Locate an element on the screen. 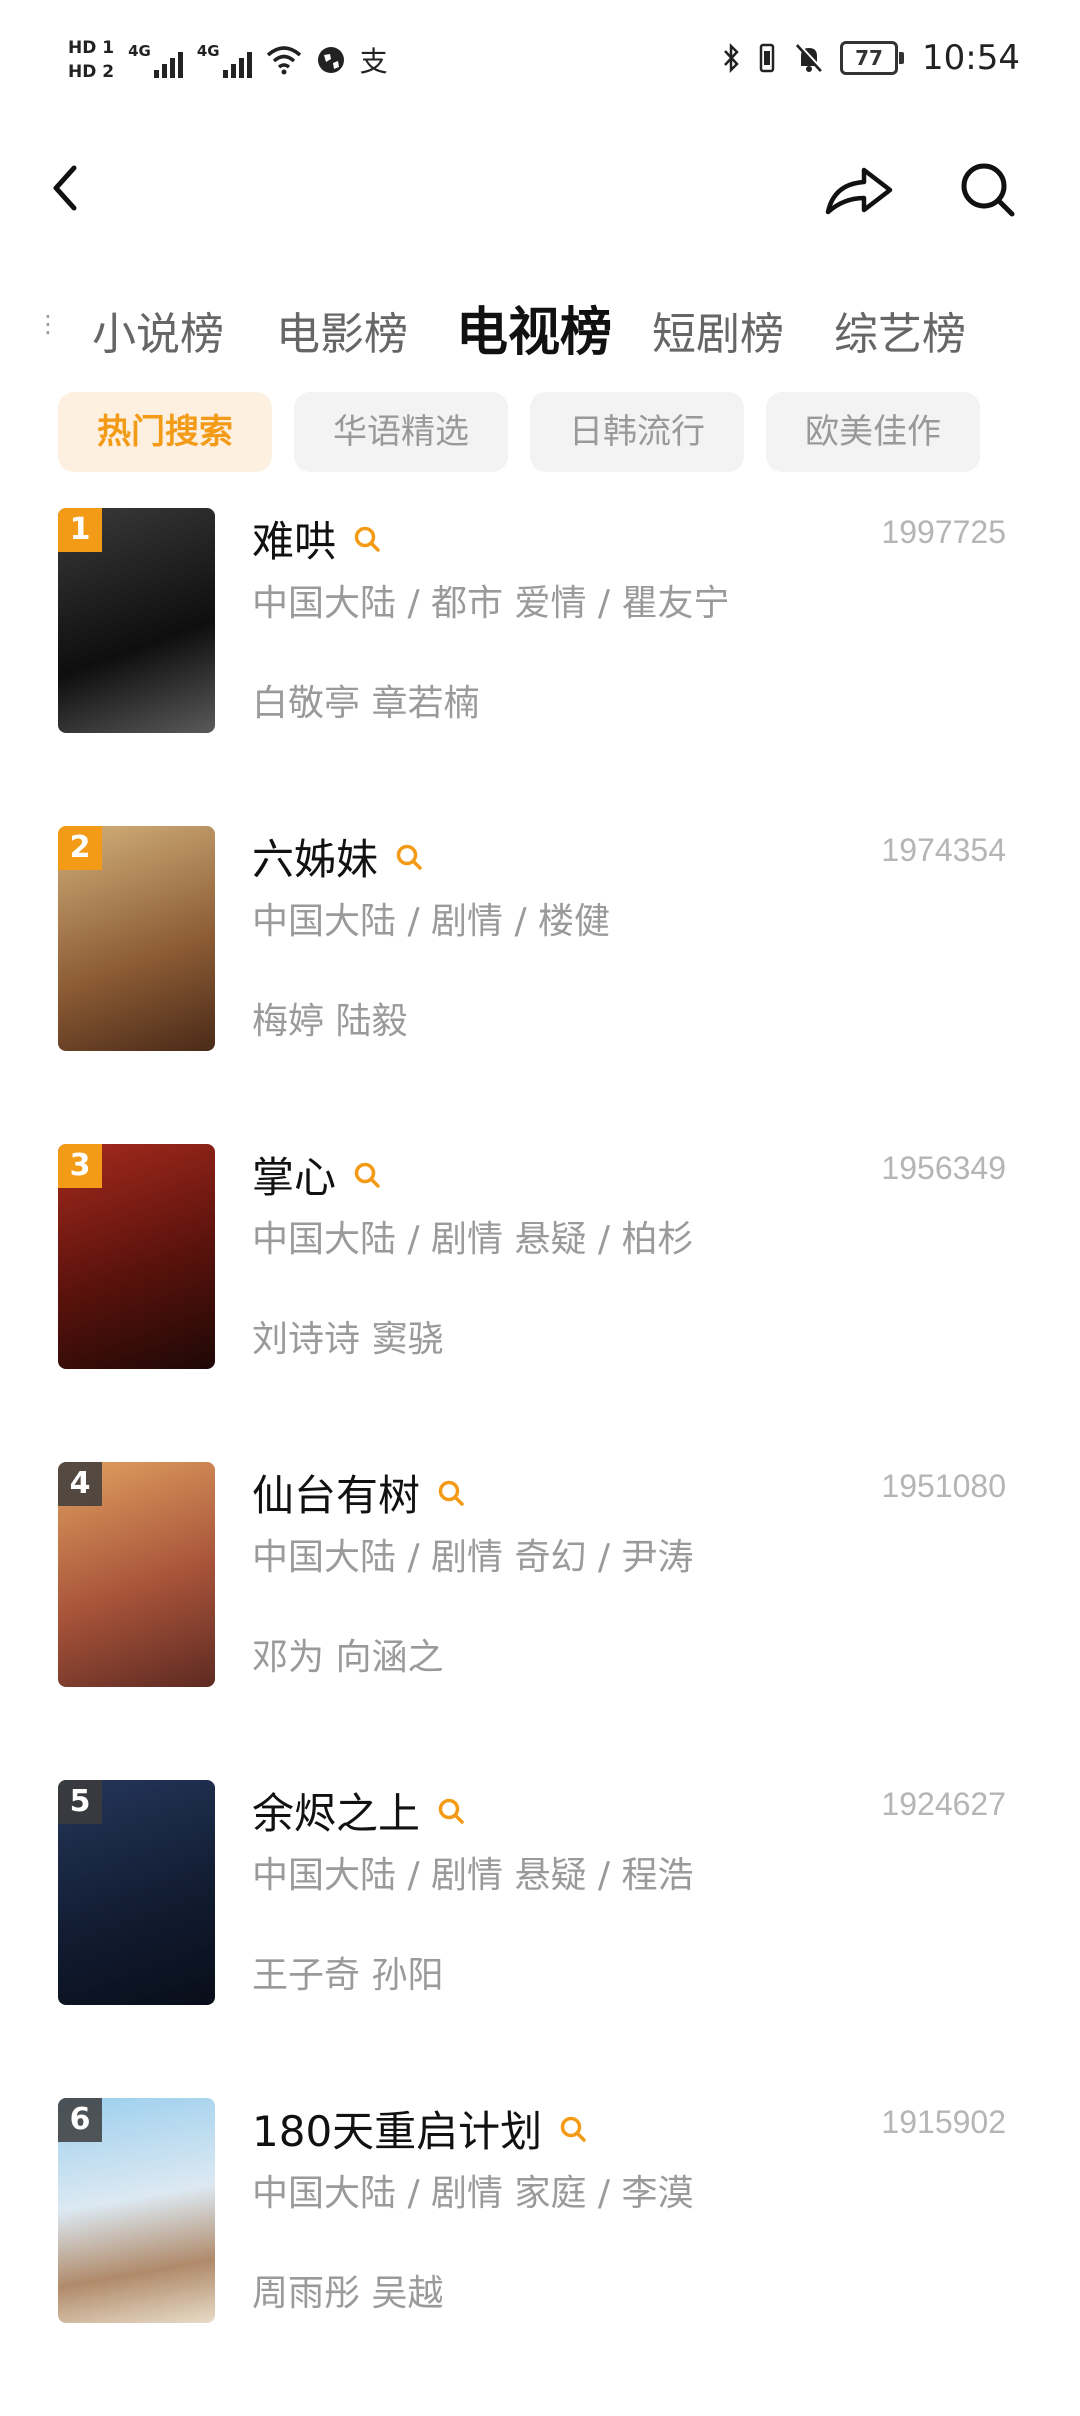  list-item: 2 六姊妹 1974354 中国大陆 / 剧情 / 楼健 梅婷 陆毅 is located at coordinates (540, 985).